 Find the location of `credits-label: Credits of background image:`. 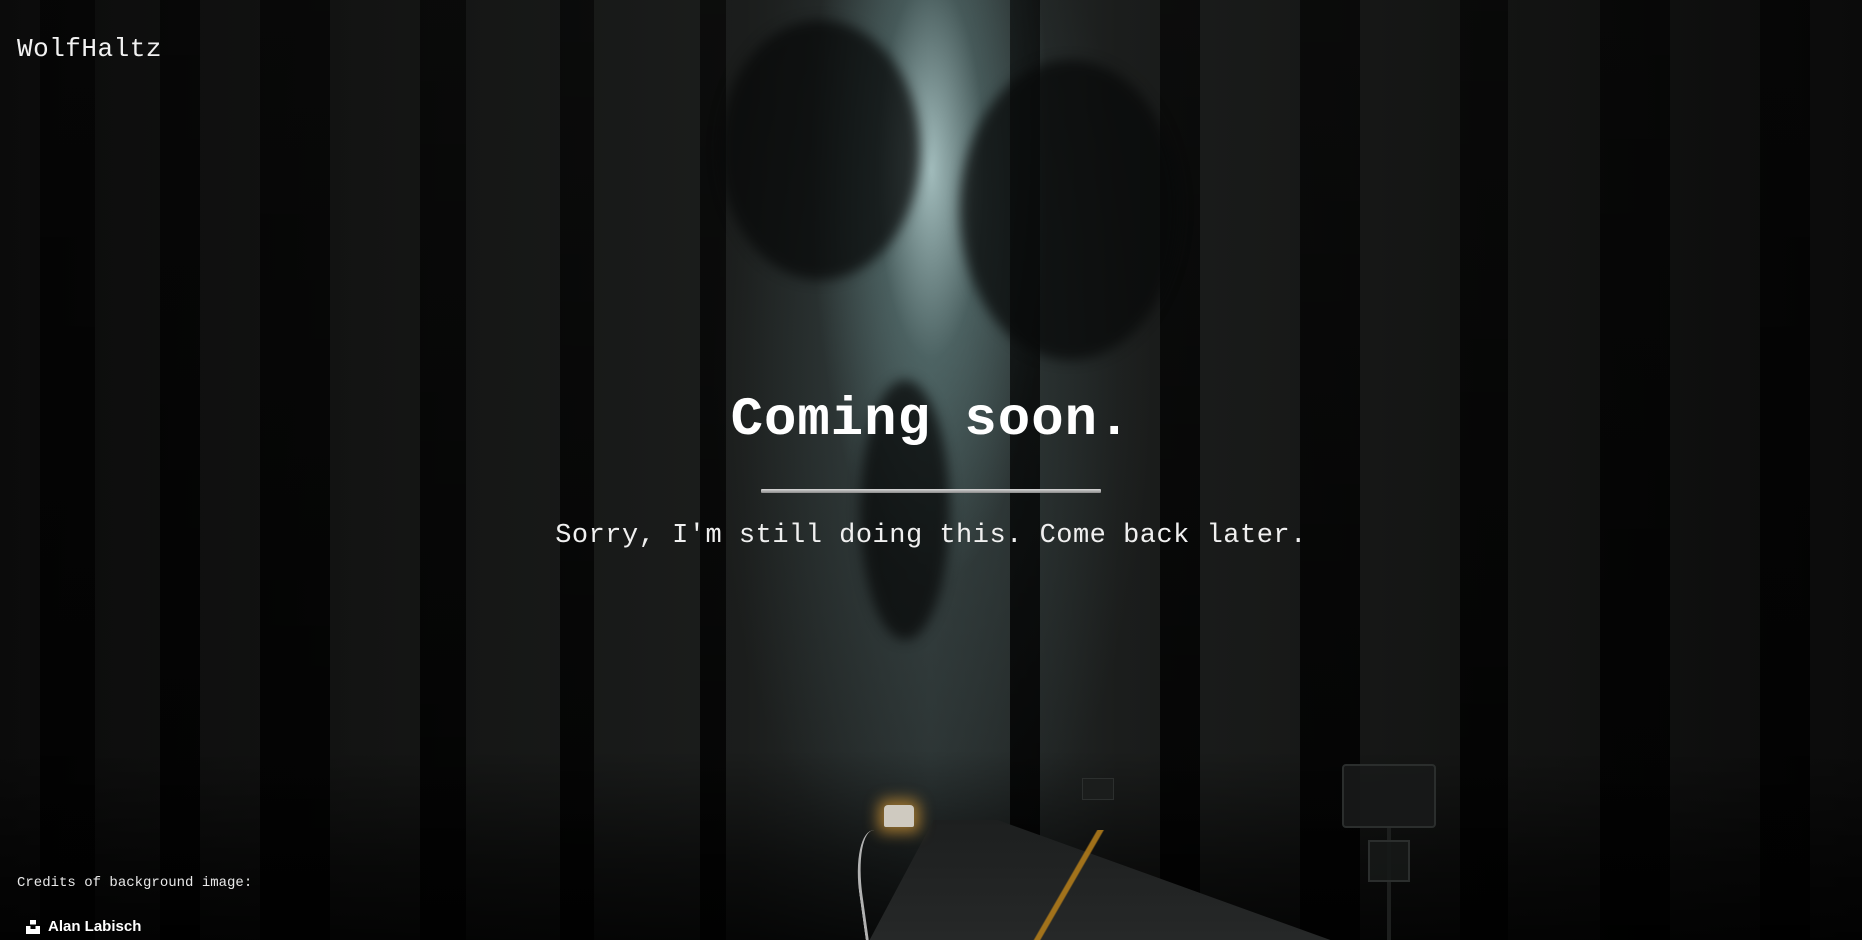

credits-label: Credits of background image: is located at coordinates (135, 883).